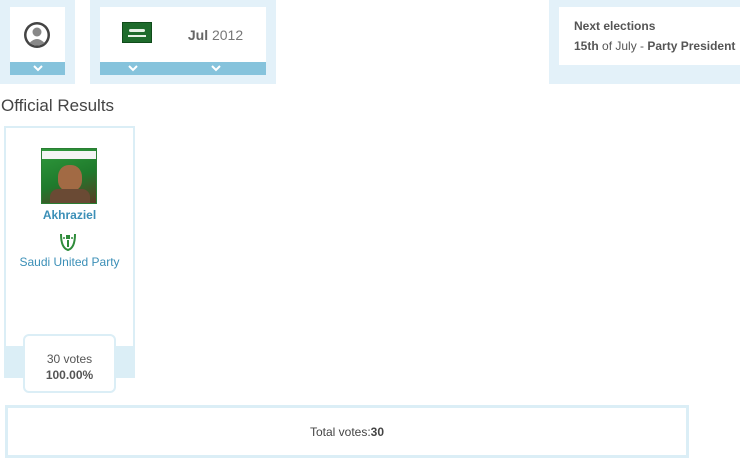  I want to click on vote-result-box: 30 votes 100.00%, so click(69, 363).